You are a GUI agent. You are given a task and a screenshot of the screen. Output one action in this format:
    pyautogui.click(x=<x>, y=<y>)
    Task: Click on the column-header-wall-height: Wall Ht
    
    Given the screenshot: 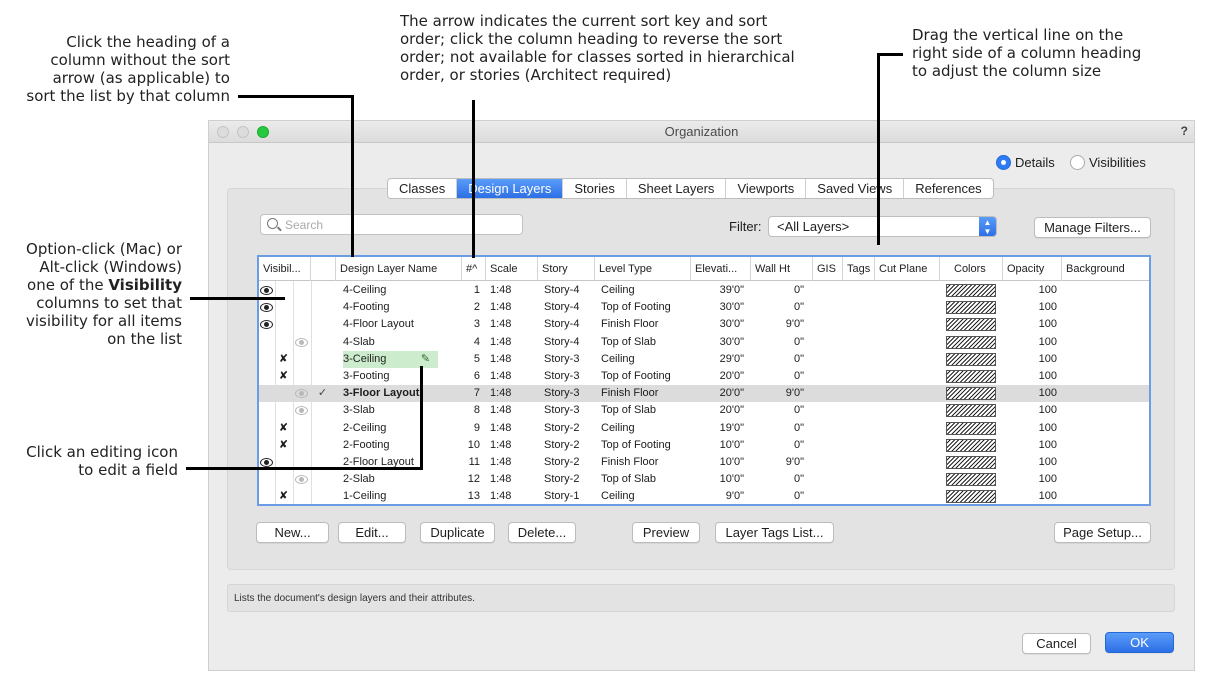 What is the action you would take?
    pyautogui.click(x=782, y=269)
    